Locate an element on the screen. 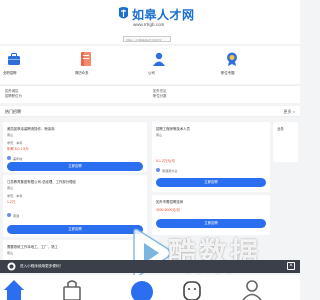 This screenshot has height=300, width=320. job-title: 招聘工程师等技术人员 is located at coordinates (173, 129).